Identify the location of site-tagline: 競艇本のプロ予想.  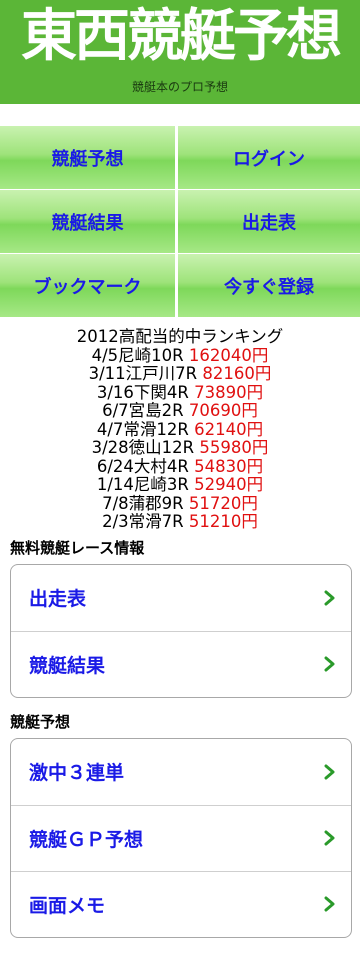
(179, 87).